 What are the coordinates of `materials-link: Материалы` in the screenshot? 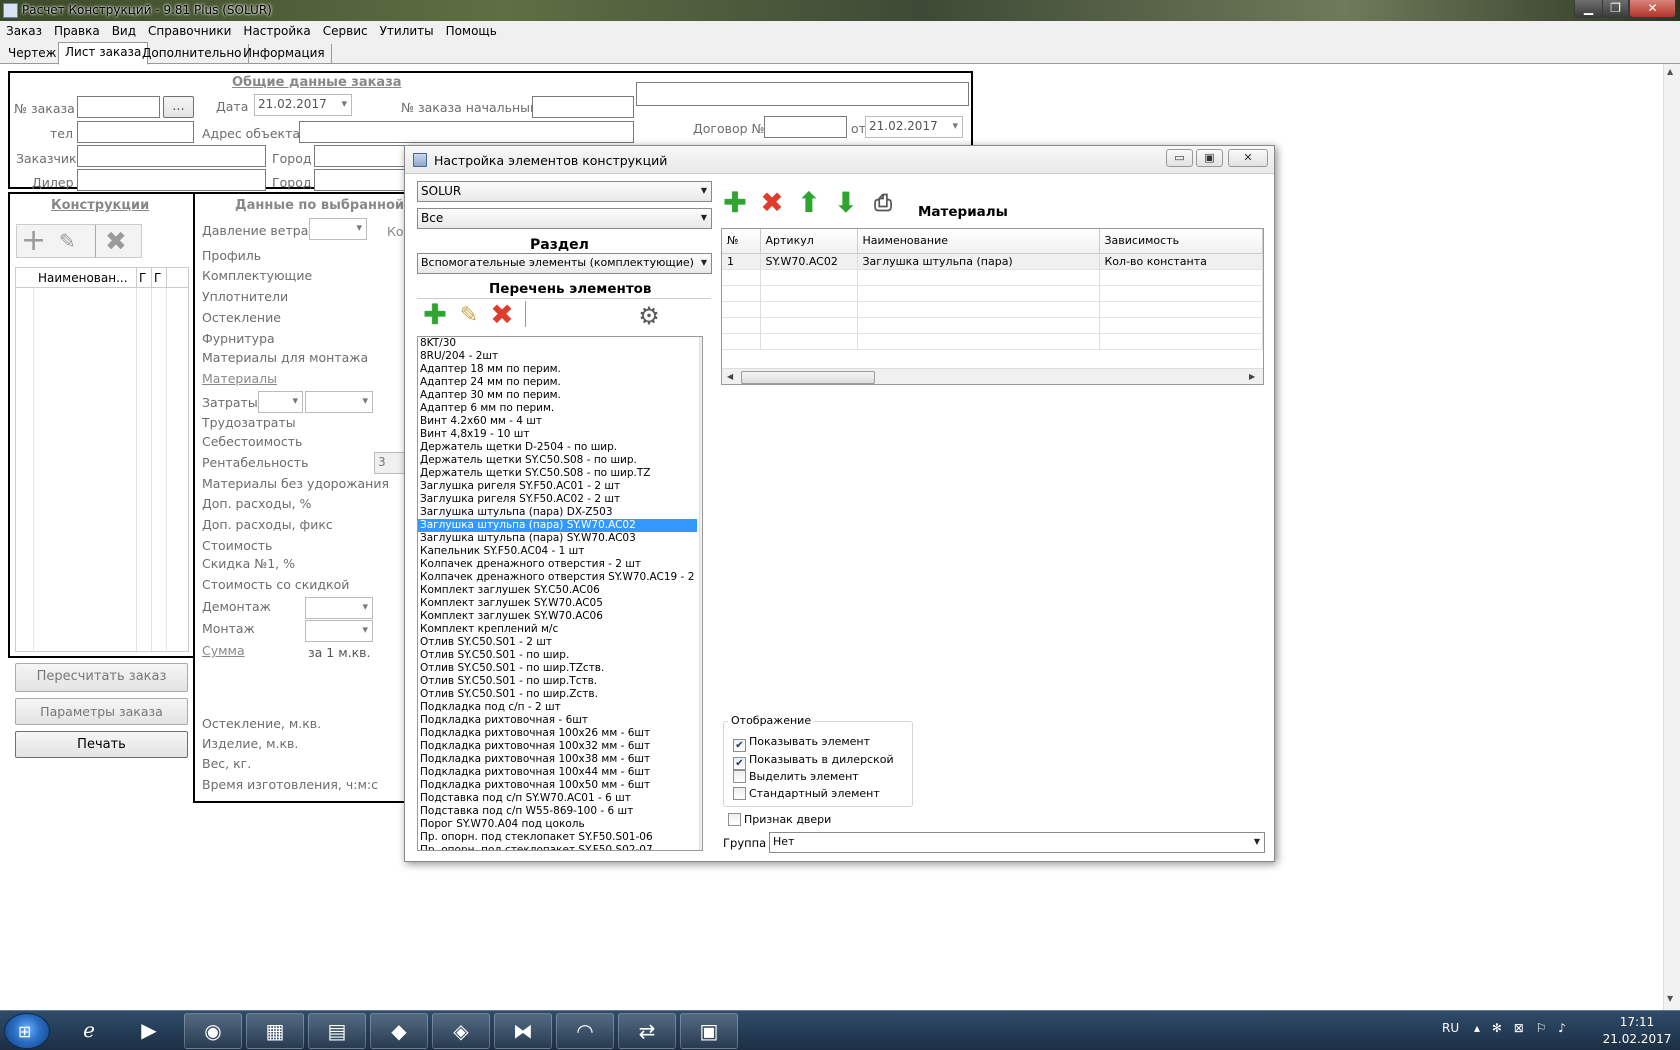 It's located at (239, 378).